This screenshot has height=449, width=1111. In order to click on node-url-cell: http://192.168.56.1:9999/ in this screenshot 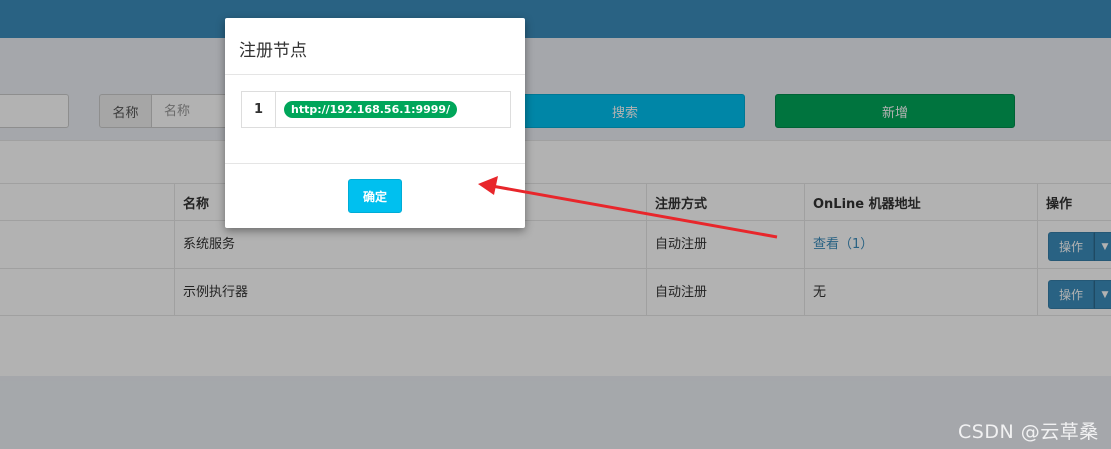, I will do `click(367, 109)`.